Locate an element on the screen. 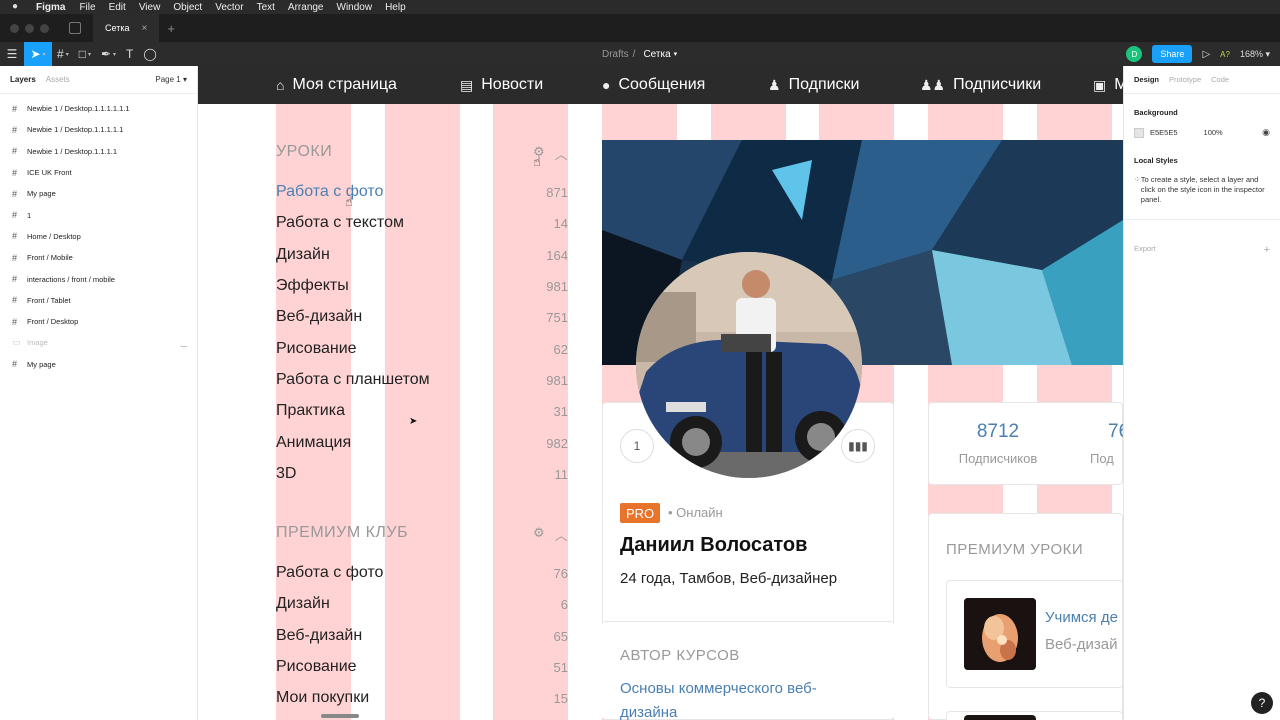 This screenshot has height=720, width=1280. shape-tool-button: □ ▾ is located at coordinates (85, 54).